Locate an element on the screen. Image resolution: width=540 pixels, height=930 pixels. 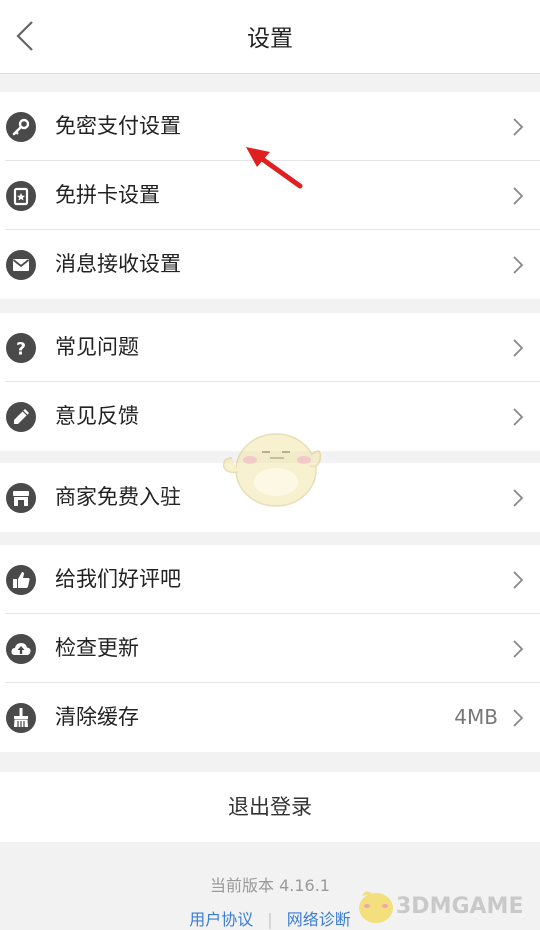
settings-item-label: 免密支付设置 is located at coordinates (118, 126).